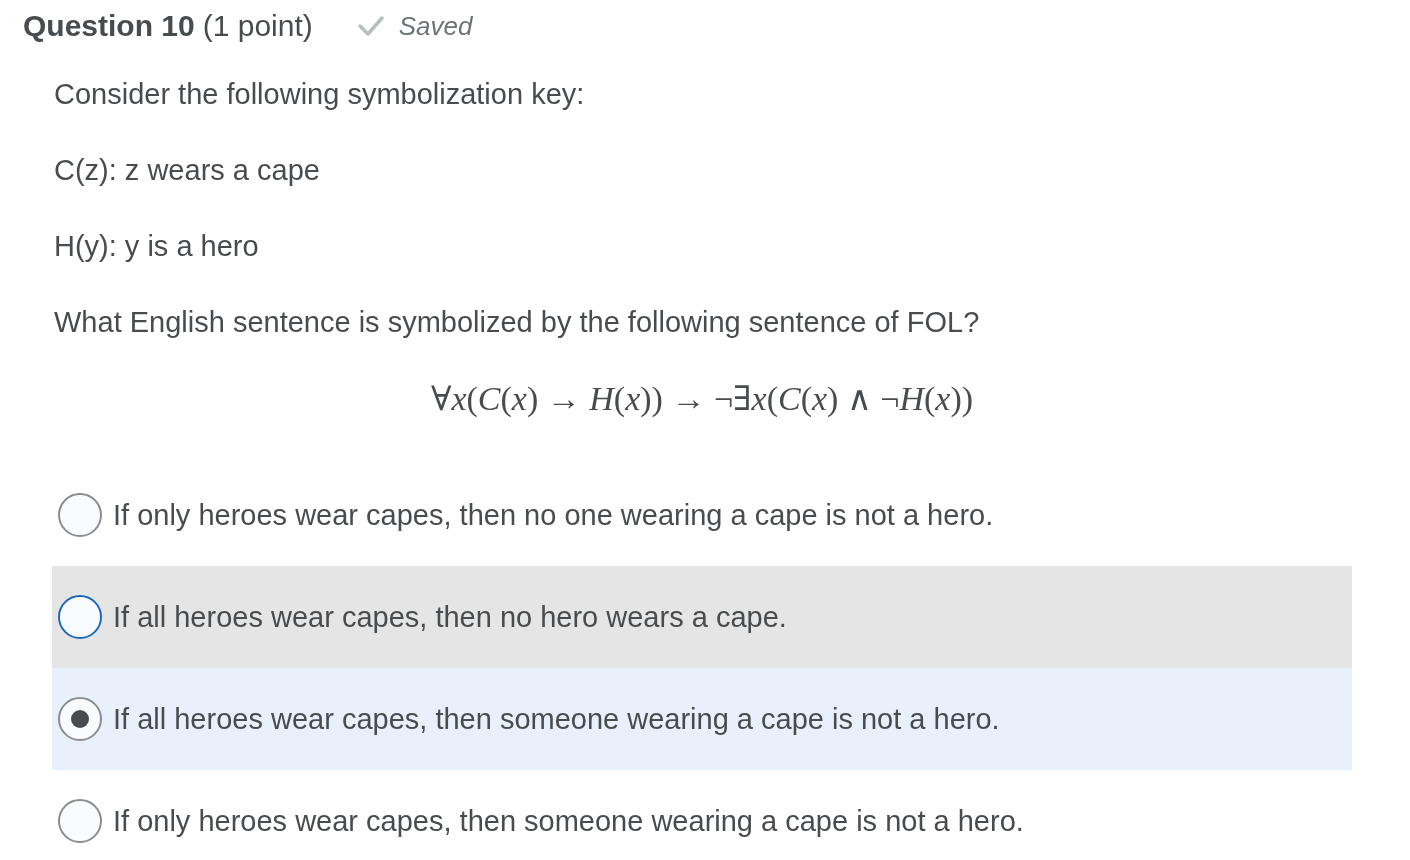 The image size is (1410, 860). What do you see at coordinates (257, 26) in the screenshot?
I see `question-points: (1 point)` at bounding box center [257, 26].